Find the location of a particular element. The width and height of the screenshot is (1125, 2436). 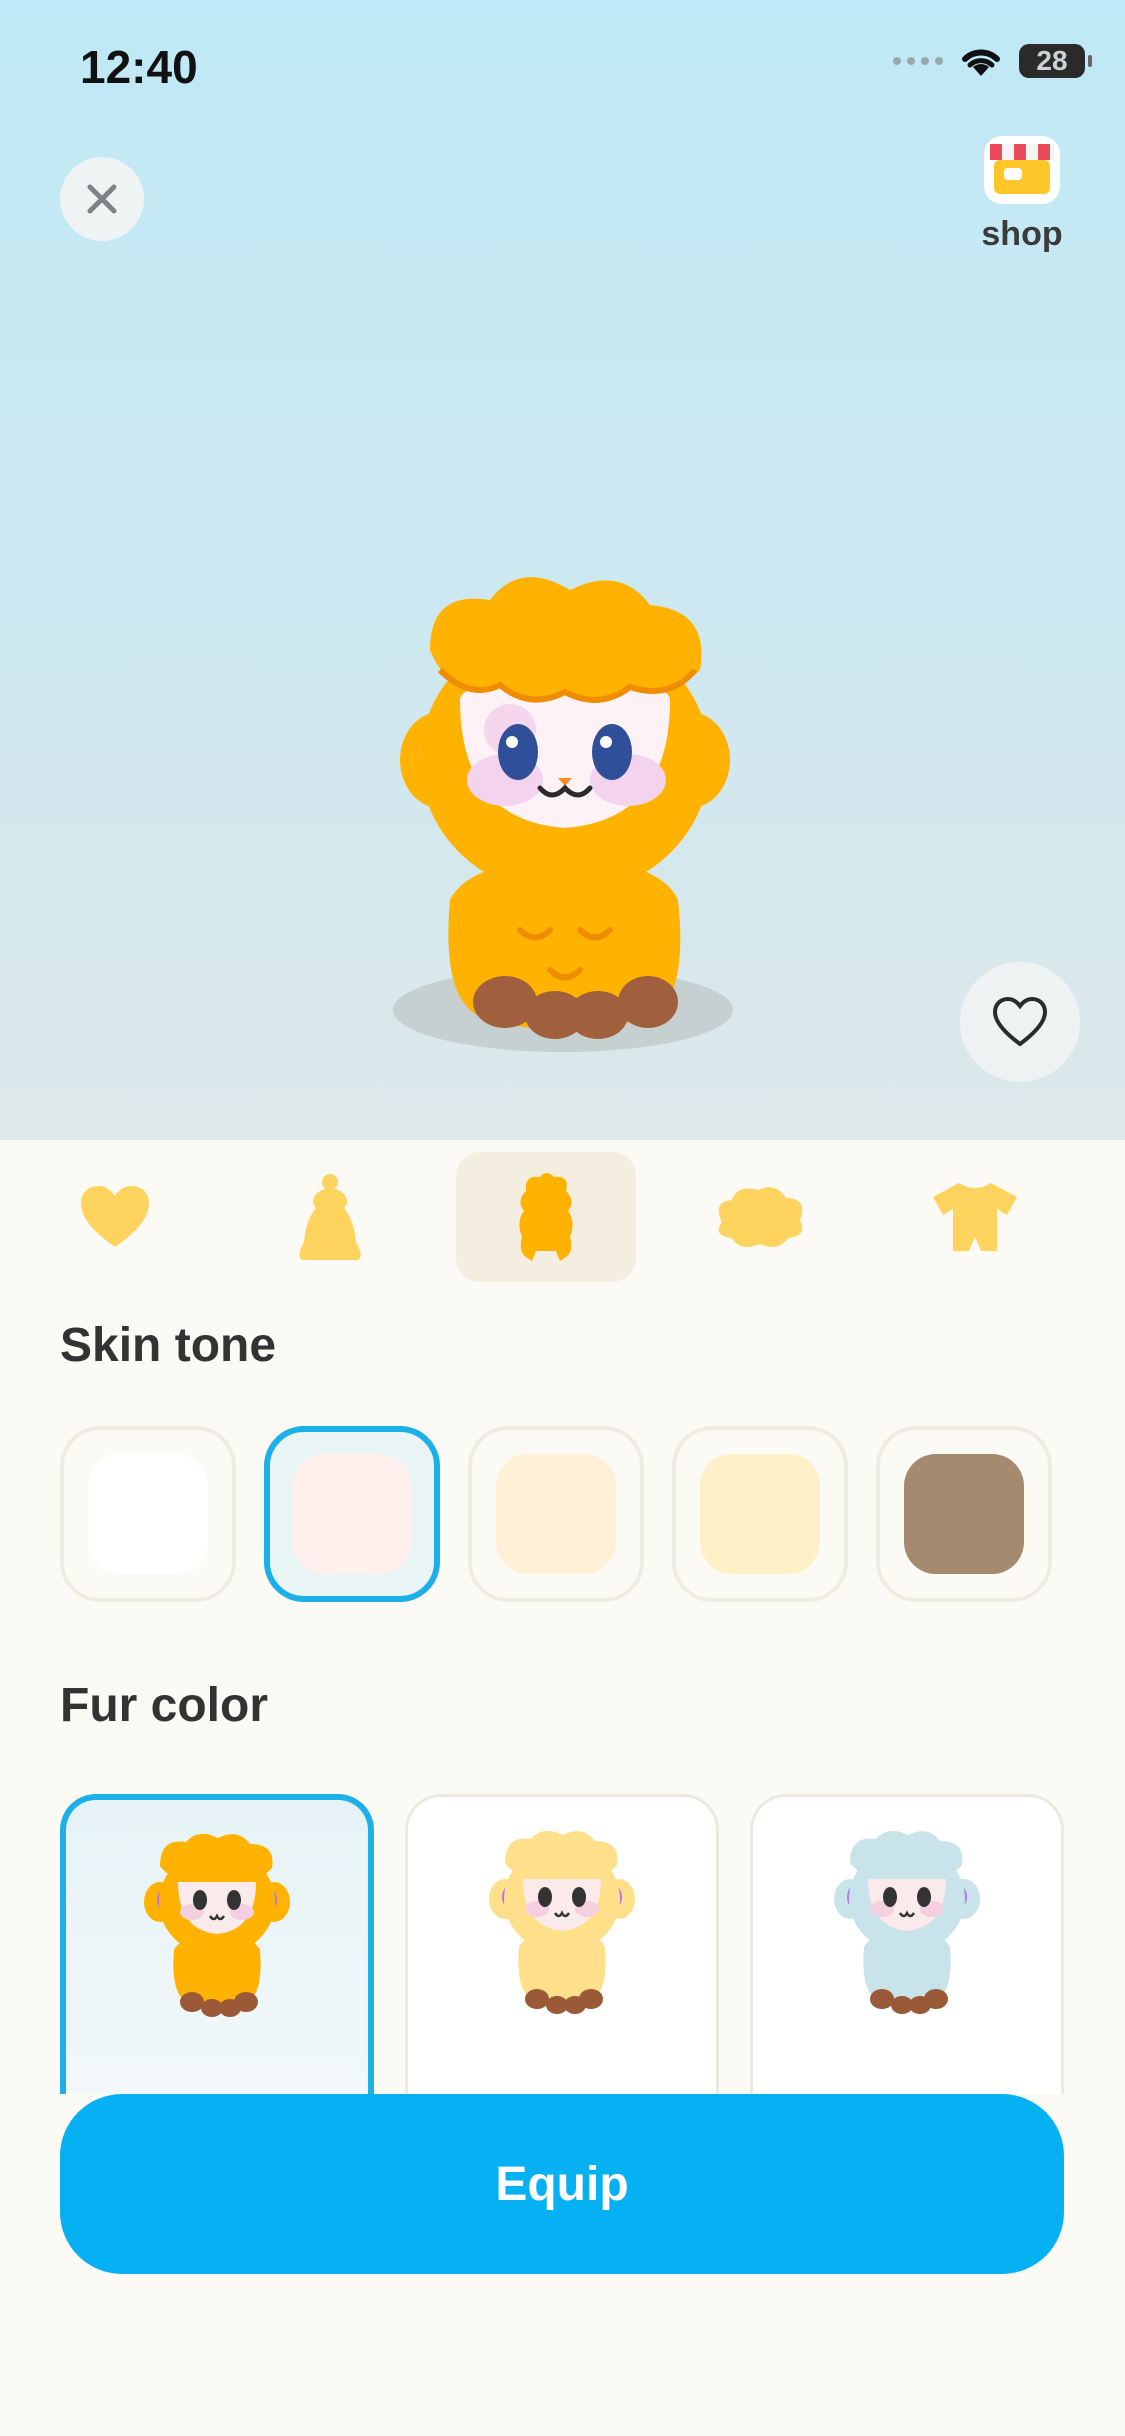

shop-button: shop is located at coordinates (1022, 192).